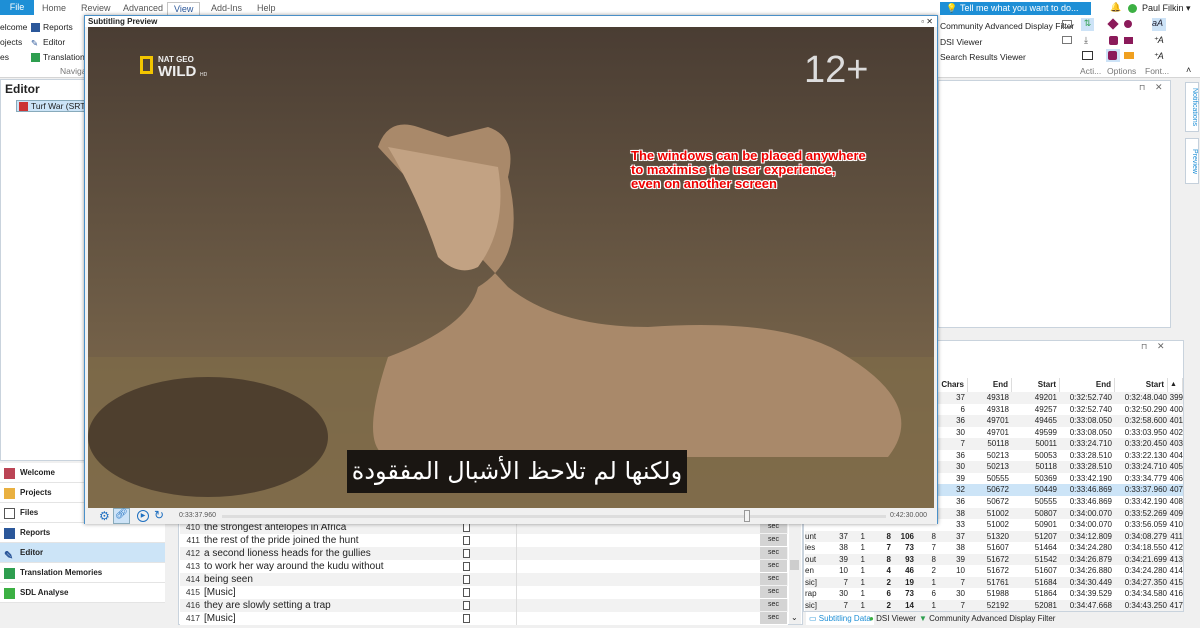  I want to click on link-icon: 🔗︎, so click(121, 516).